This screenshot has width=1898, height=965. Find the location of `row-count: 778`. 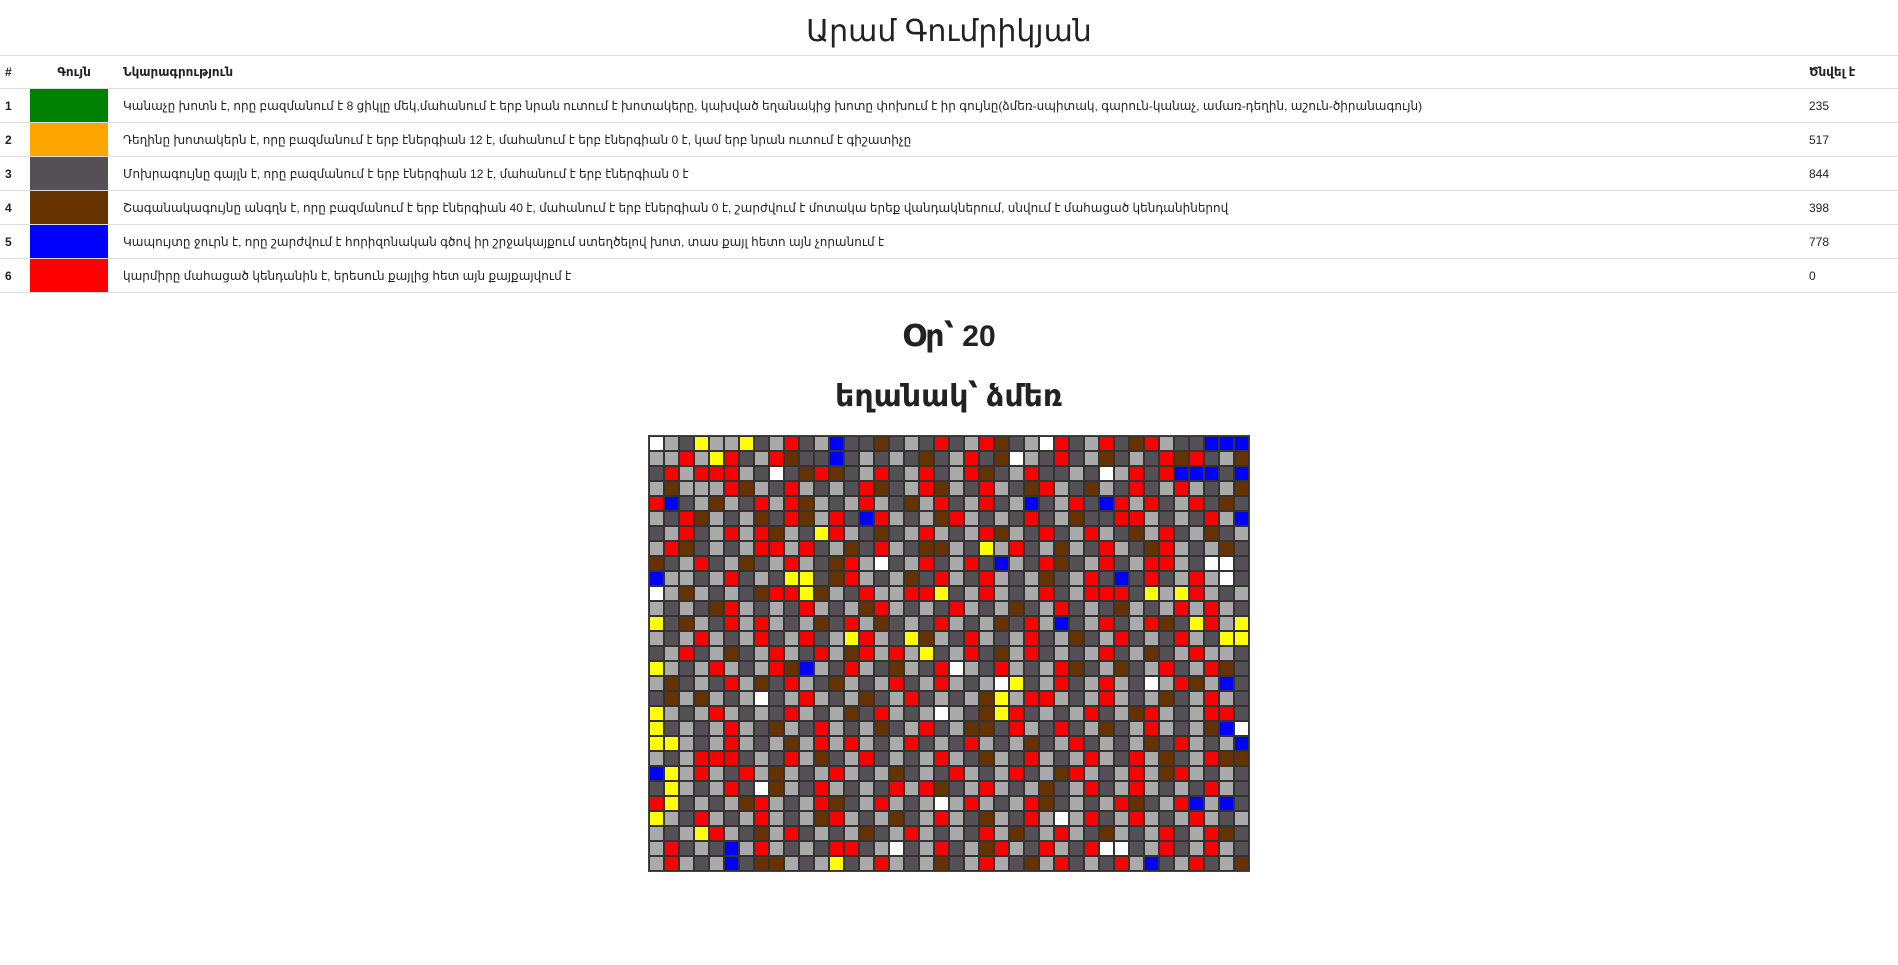

row-count: 778 is located at coordinates (1851, 241).